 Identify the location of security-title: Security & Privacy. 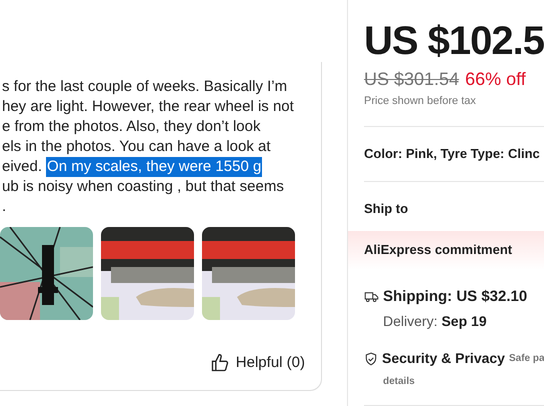
(443, 358).